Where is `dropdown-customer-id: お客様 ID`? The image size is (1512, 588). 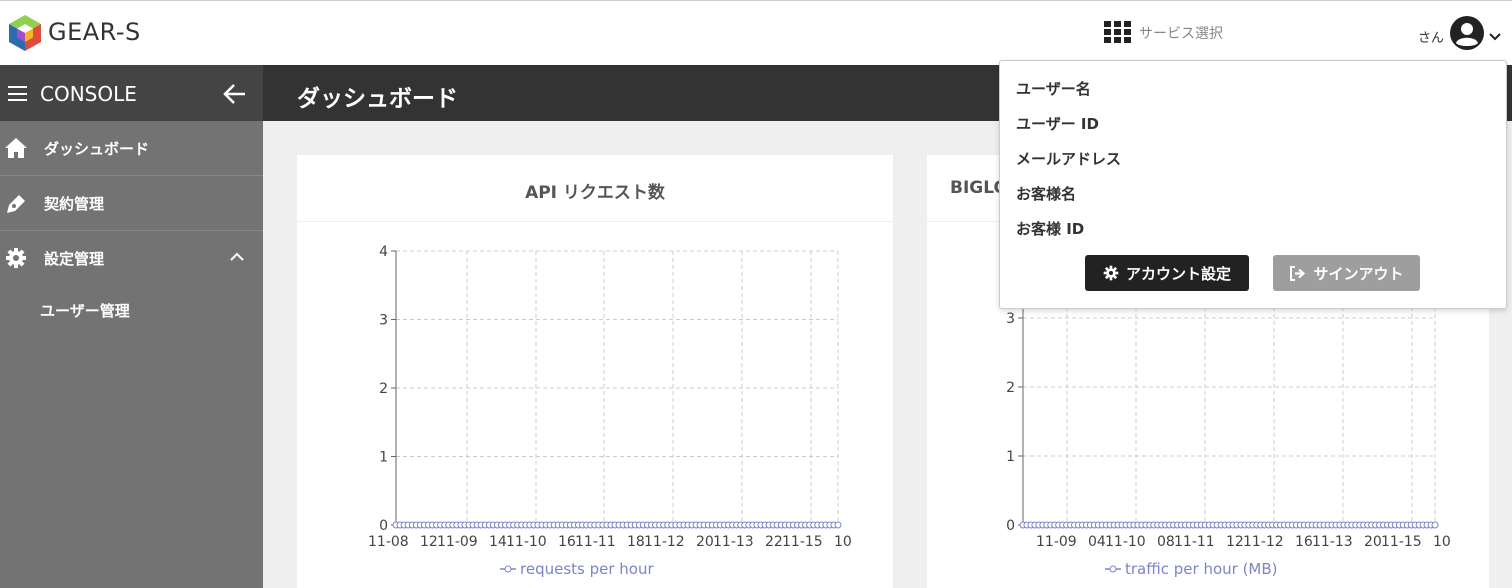 dropdown-customer-id: お客様 ID is located at coordinates (1050, 229).